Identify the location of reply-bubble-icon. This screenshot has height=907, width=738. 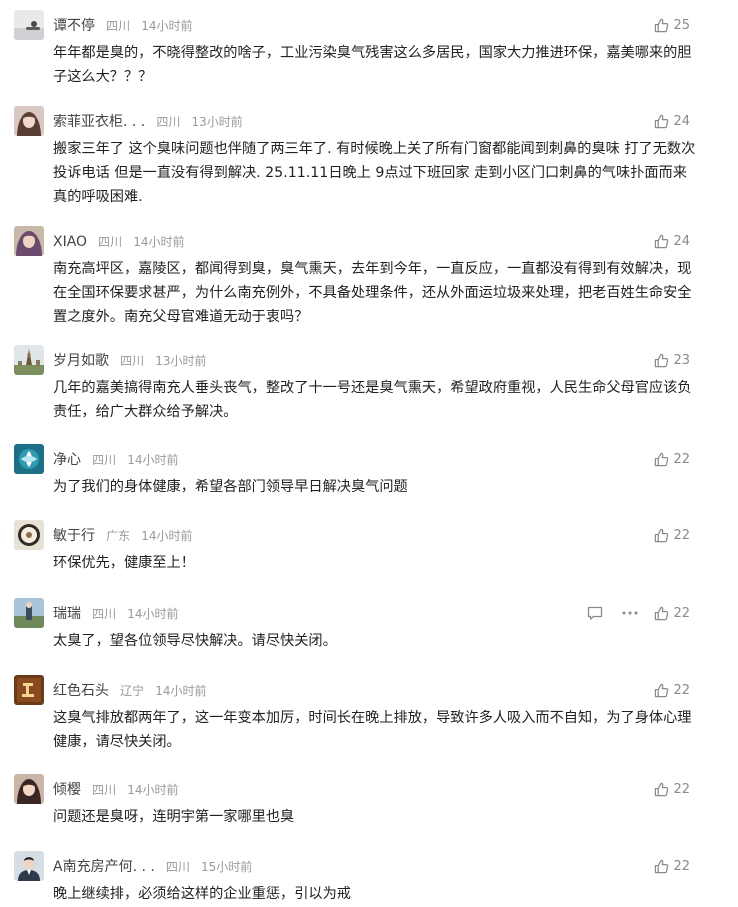
(595, 613).